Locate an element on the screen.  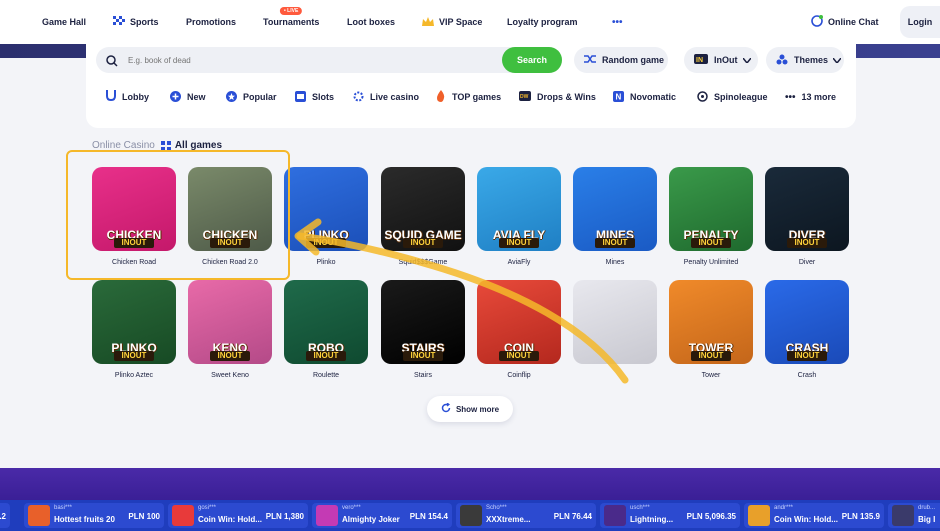
nav-vip-space: VIP Space is located at coordinates (452, 22).